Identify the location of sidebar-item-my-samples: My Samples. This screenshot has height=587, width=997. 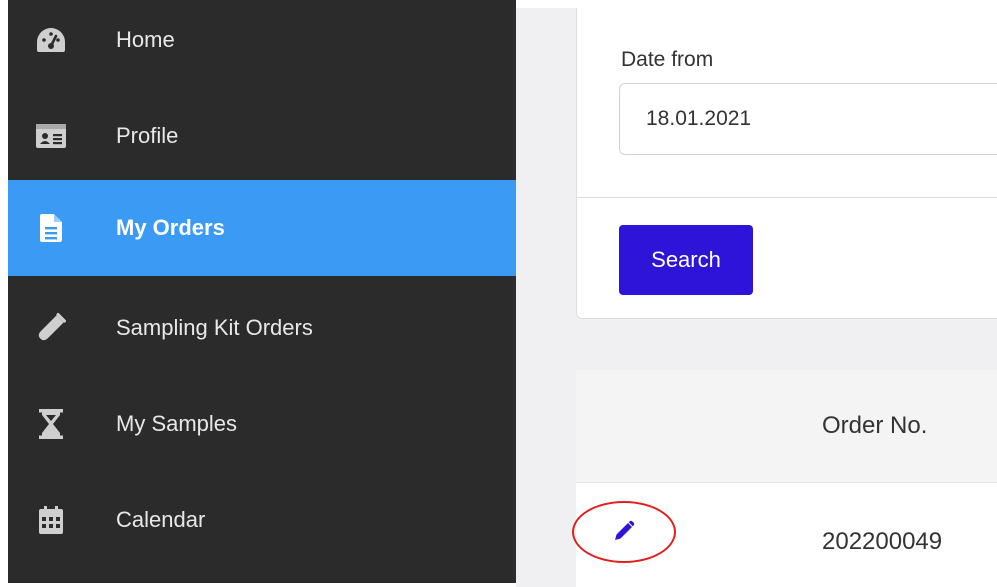
(262, 424).